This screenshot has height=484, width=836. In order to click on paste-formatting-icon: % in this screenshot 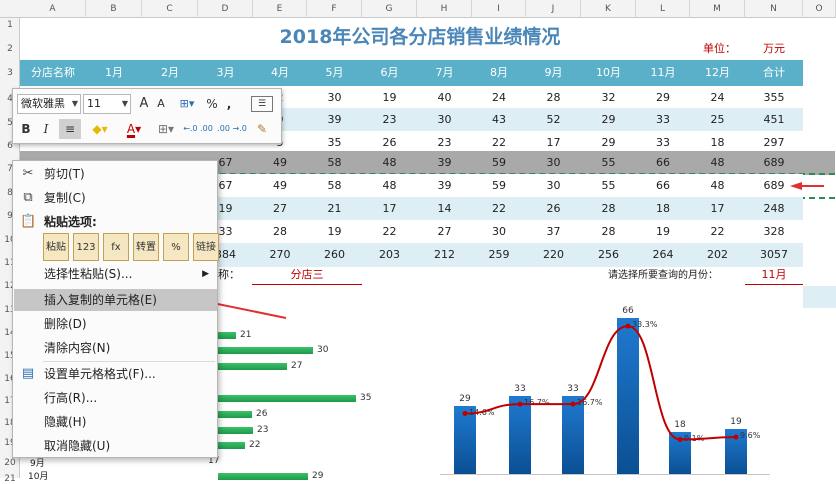, I will do `click(176, 247)`.